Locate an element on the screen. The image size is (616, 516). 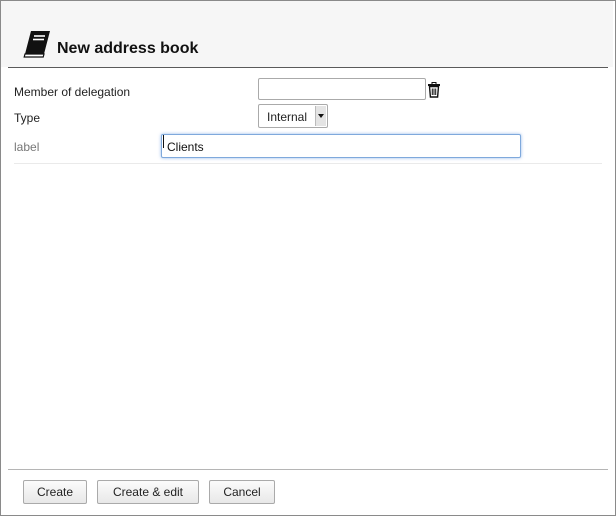
type-select: Internal is located at coordinates (293, 116).